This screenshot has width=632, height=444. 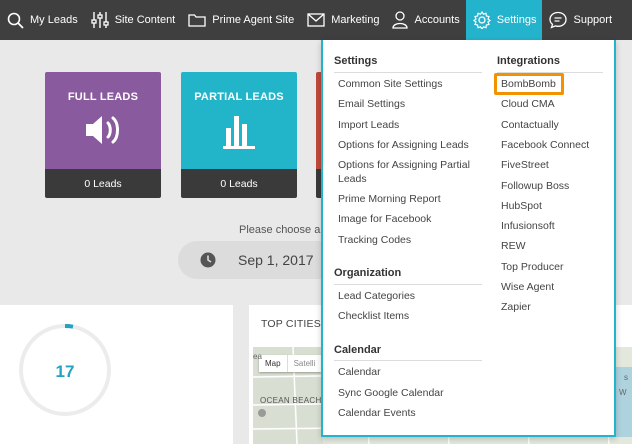 I want to click on menu-tracking-codes: Tracking Codes, so click(x=374, y=240).